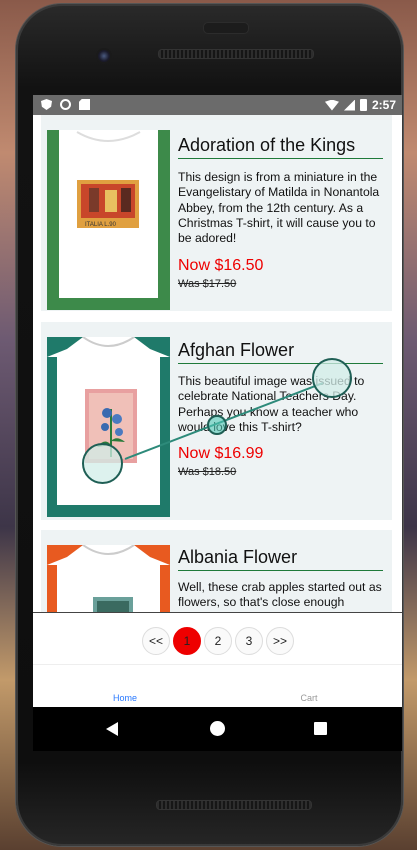 The image size is (417, 850). Describe the element at coordinates (217, 425) in the screenshot. I see `touch-point-small` at that location.